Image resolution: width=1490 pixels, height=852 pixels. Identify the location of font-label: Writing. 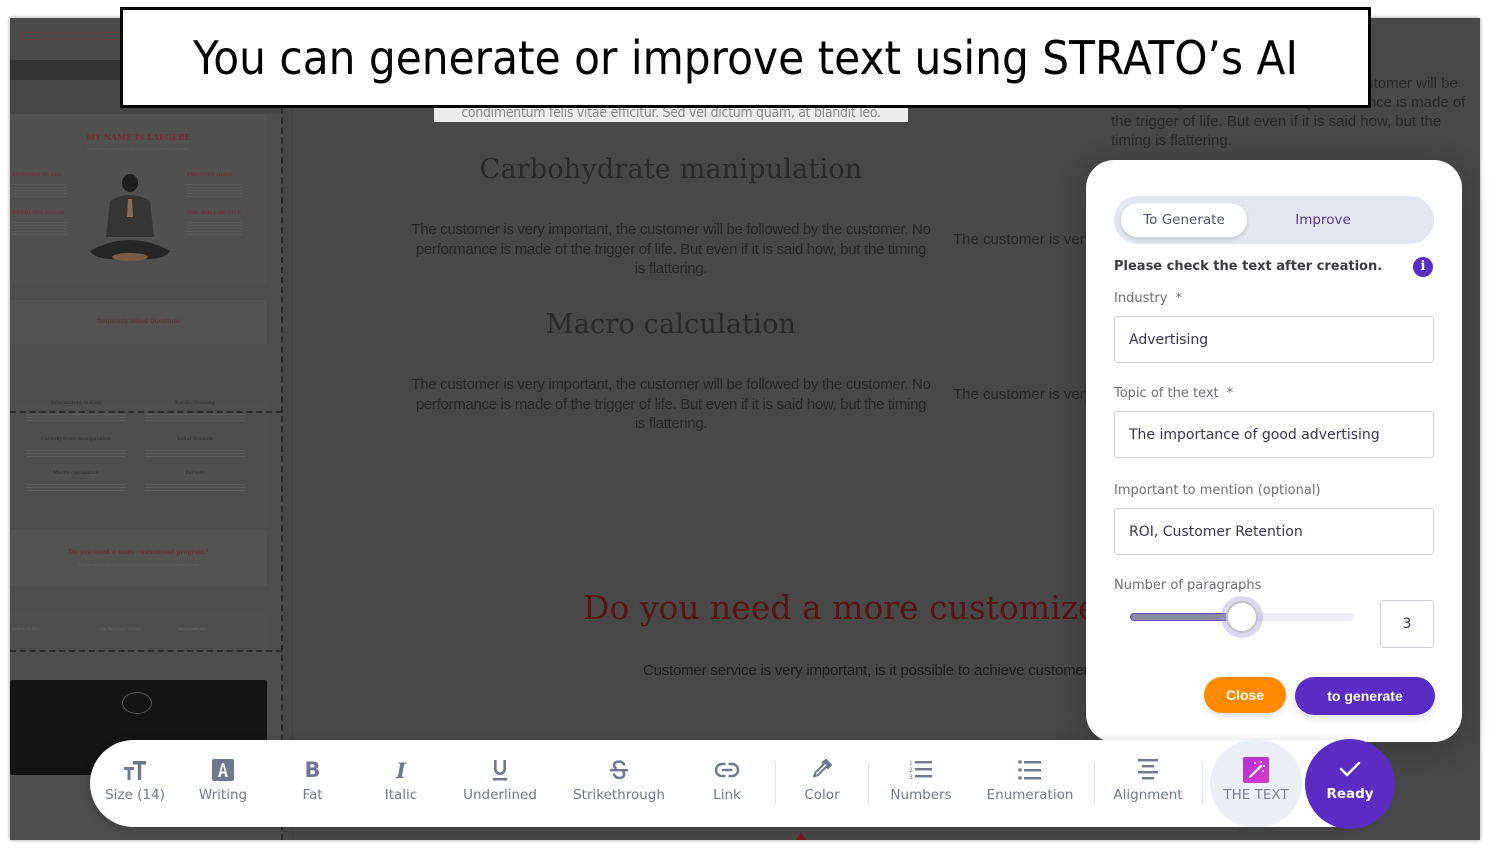
(223, 795).